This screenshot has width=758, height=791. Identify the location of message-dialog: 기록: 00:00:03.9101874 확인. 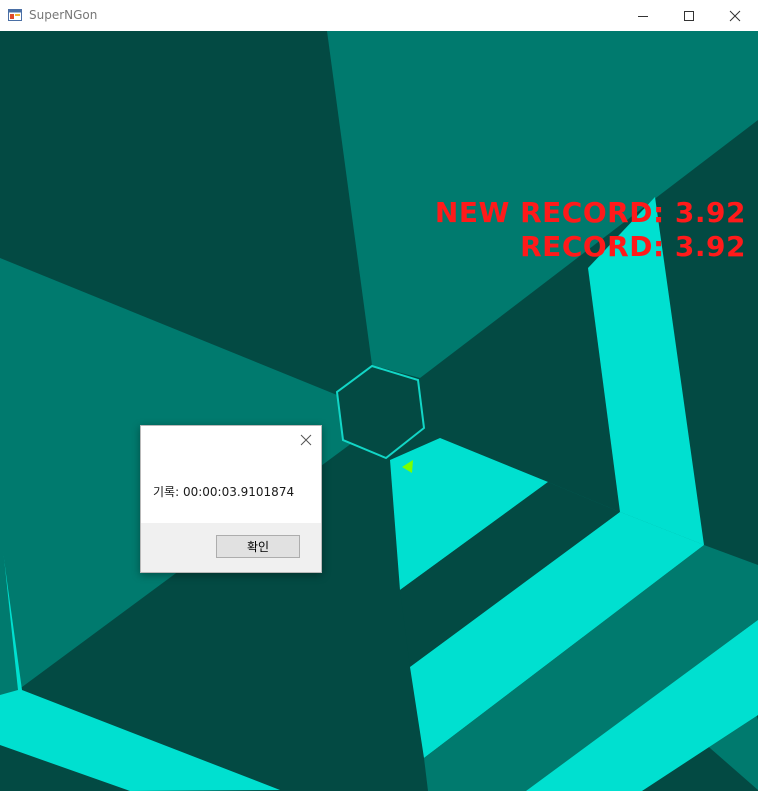
(231, 499).